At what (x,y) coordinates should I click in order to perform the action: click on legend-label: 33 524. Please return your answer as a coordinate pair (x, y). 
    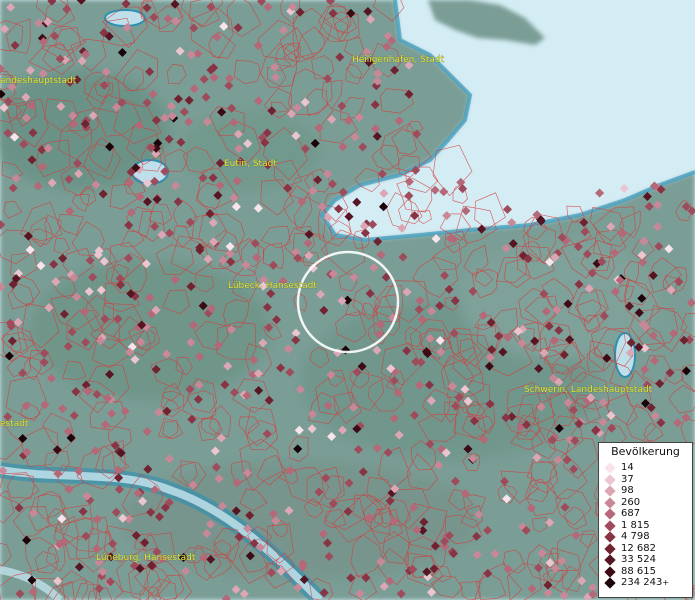
    Looking at the image, I should click on (638, 559).